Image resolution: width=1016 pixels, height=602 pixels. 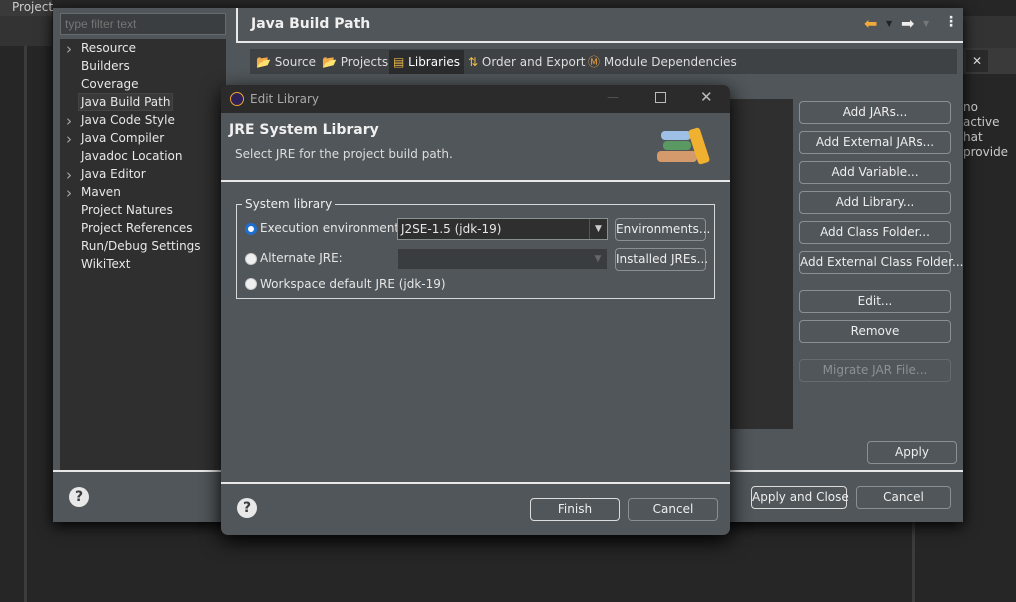 What do you see at coordinates (105, 66) in the screenshot?
I see `tree-item: Builders` at bounding box center [105, 66].